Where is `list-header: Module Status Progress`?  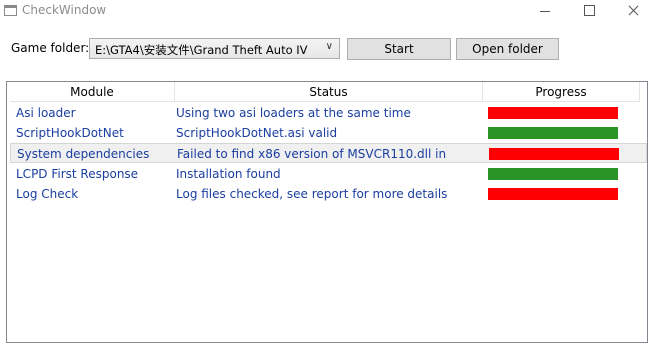 list-header: Module Status Progress is located at coordinates (327, 92).